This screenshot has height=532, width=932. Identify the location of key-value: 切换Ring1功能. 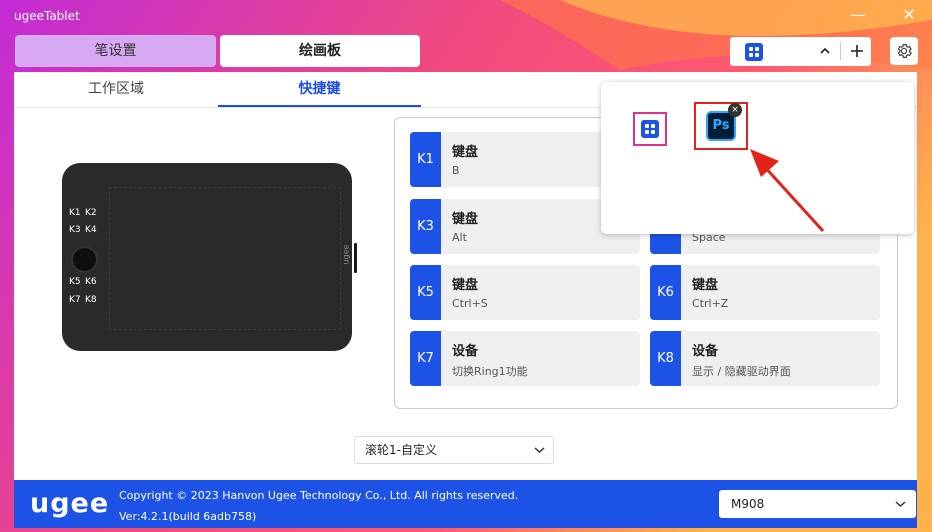
(490, 371).